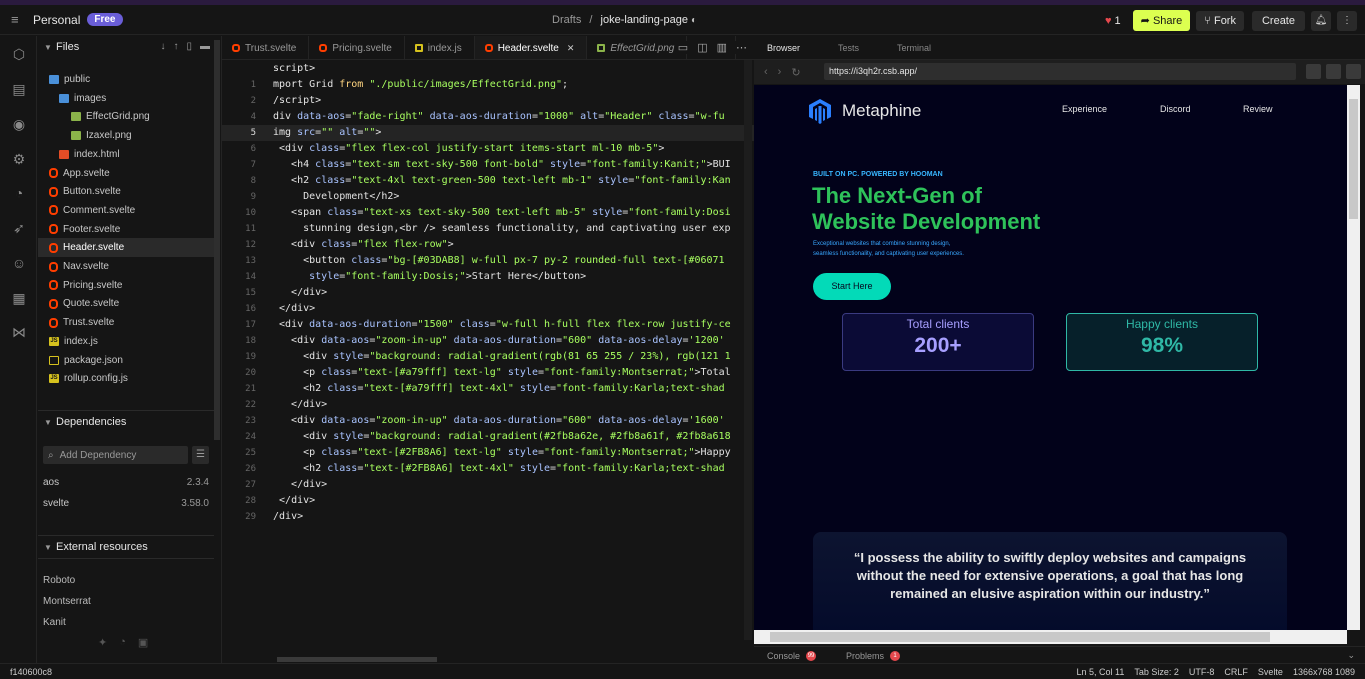  Describe the element at coordinates (143, 642) in the screenshot. I see `discord-icon: ▣` at that location.